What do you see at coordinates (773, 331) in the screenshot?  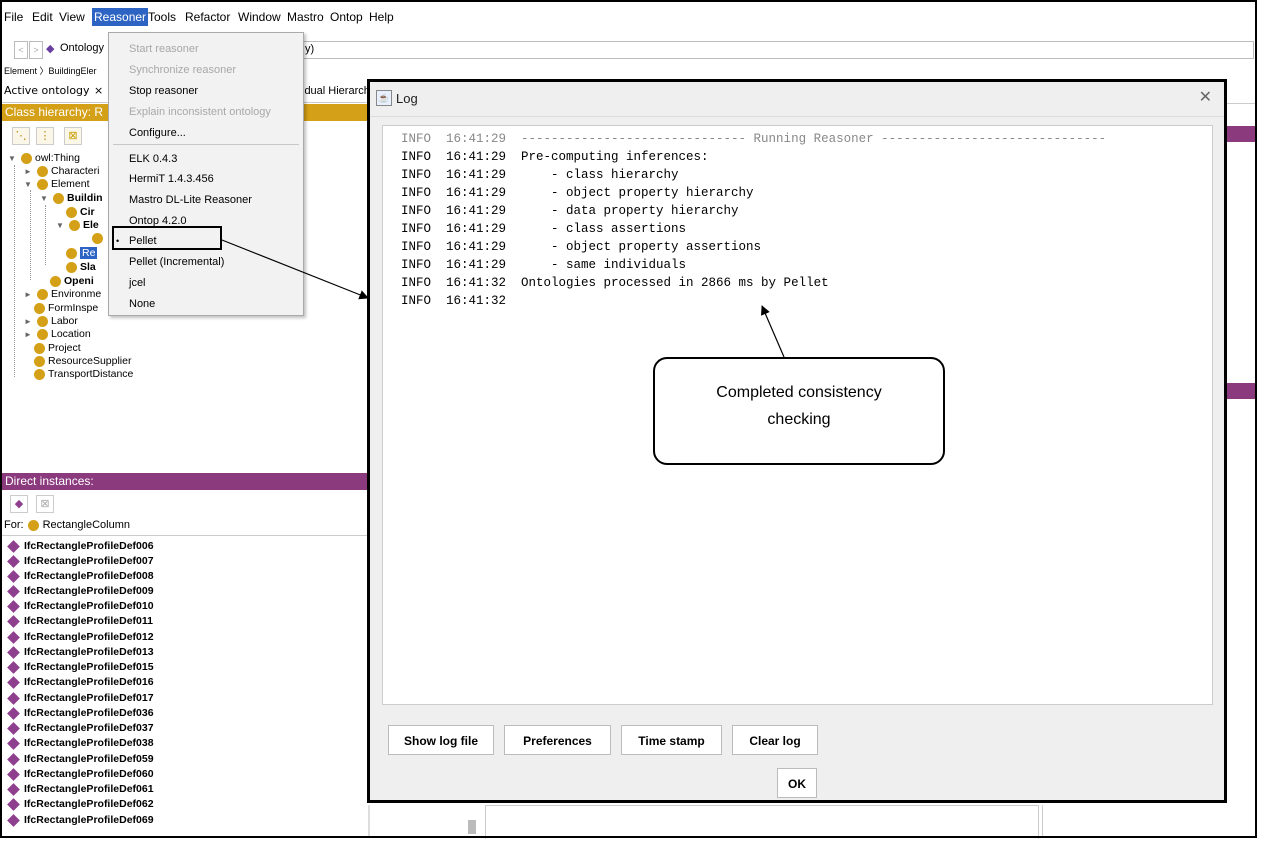 I see `callout-arrow` at bounding box center [773, 331].